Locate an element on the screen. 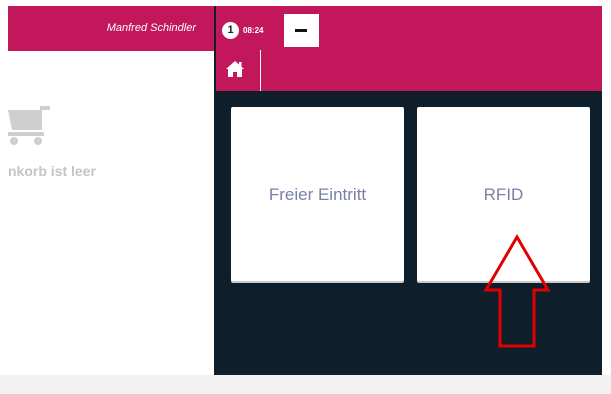 Image resolution: width=611 pixels, height=394 pixels. cart-header: Manfred Schindler is located at coordinates (111, 28).